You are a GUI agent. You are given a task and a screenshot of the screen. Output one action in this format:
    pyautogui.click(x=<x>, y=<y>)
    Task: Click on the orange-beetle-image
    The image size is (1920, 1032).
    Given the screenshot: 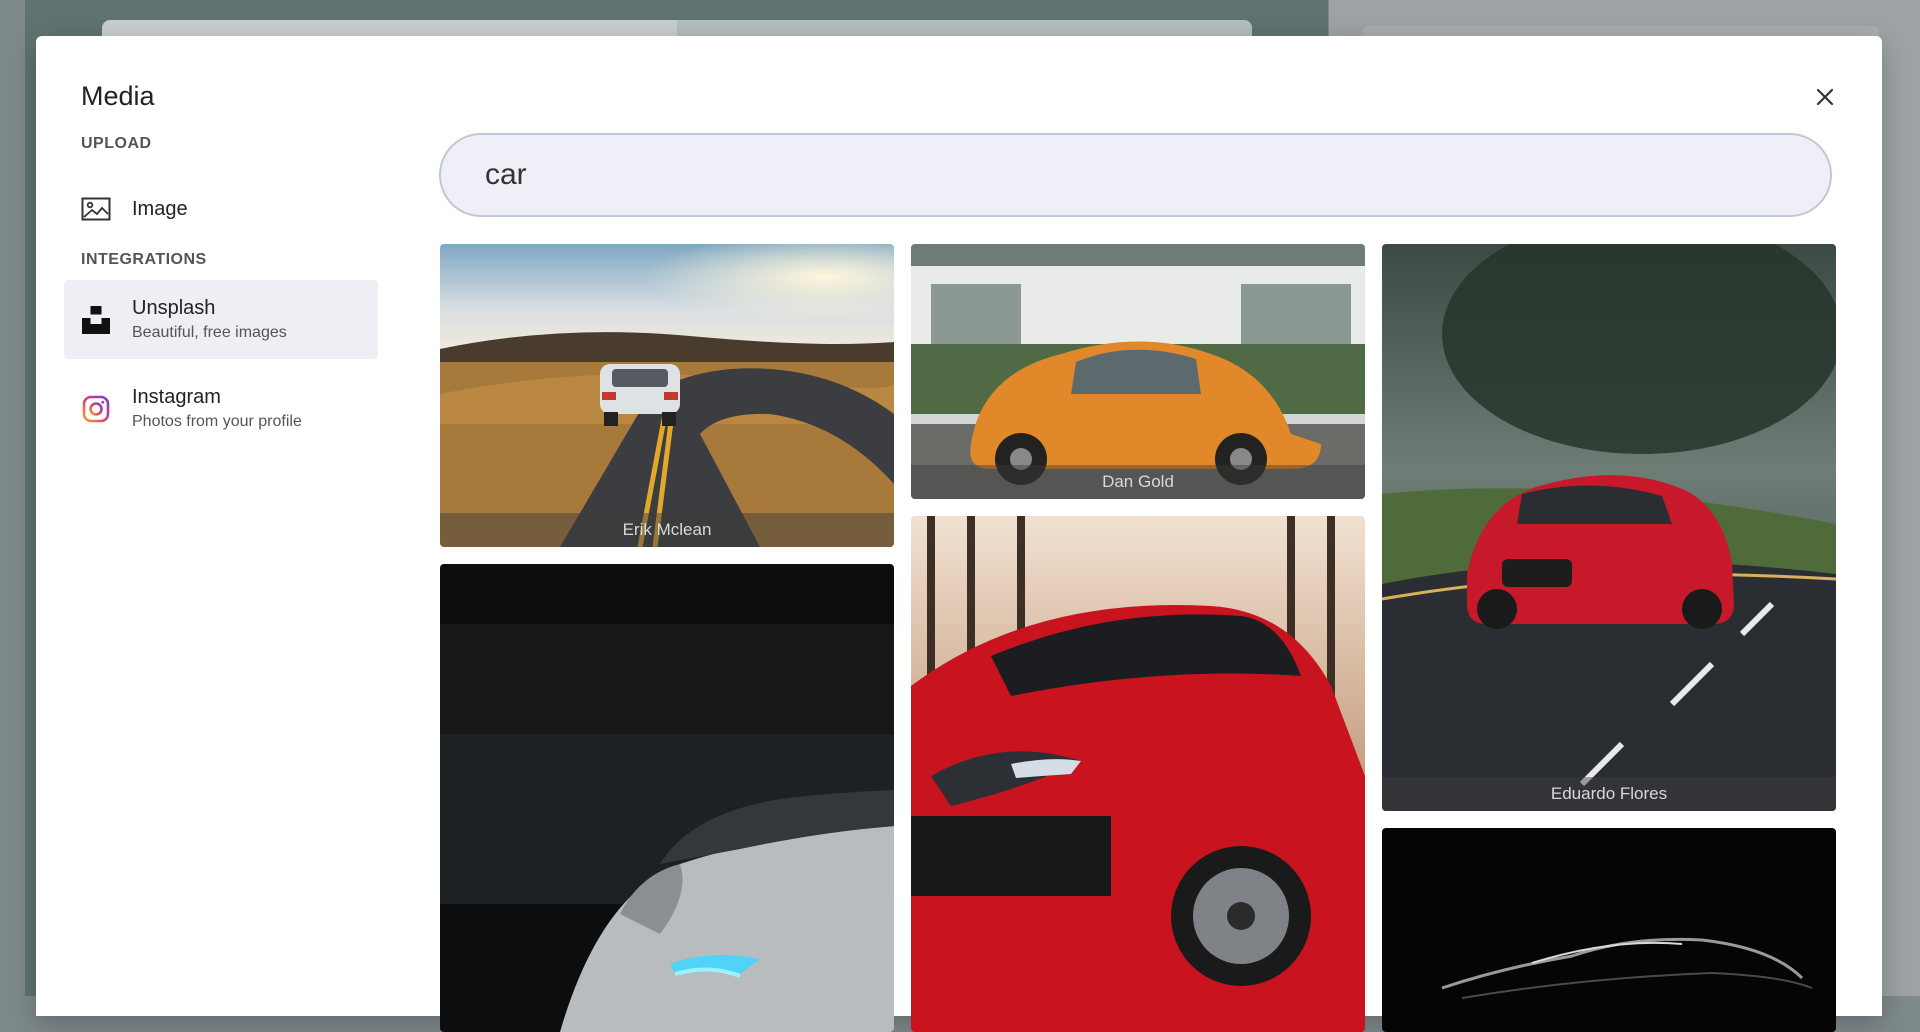 What is the action you would take?
    pyautogui.click(x=1138, y=371)
    